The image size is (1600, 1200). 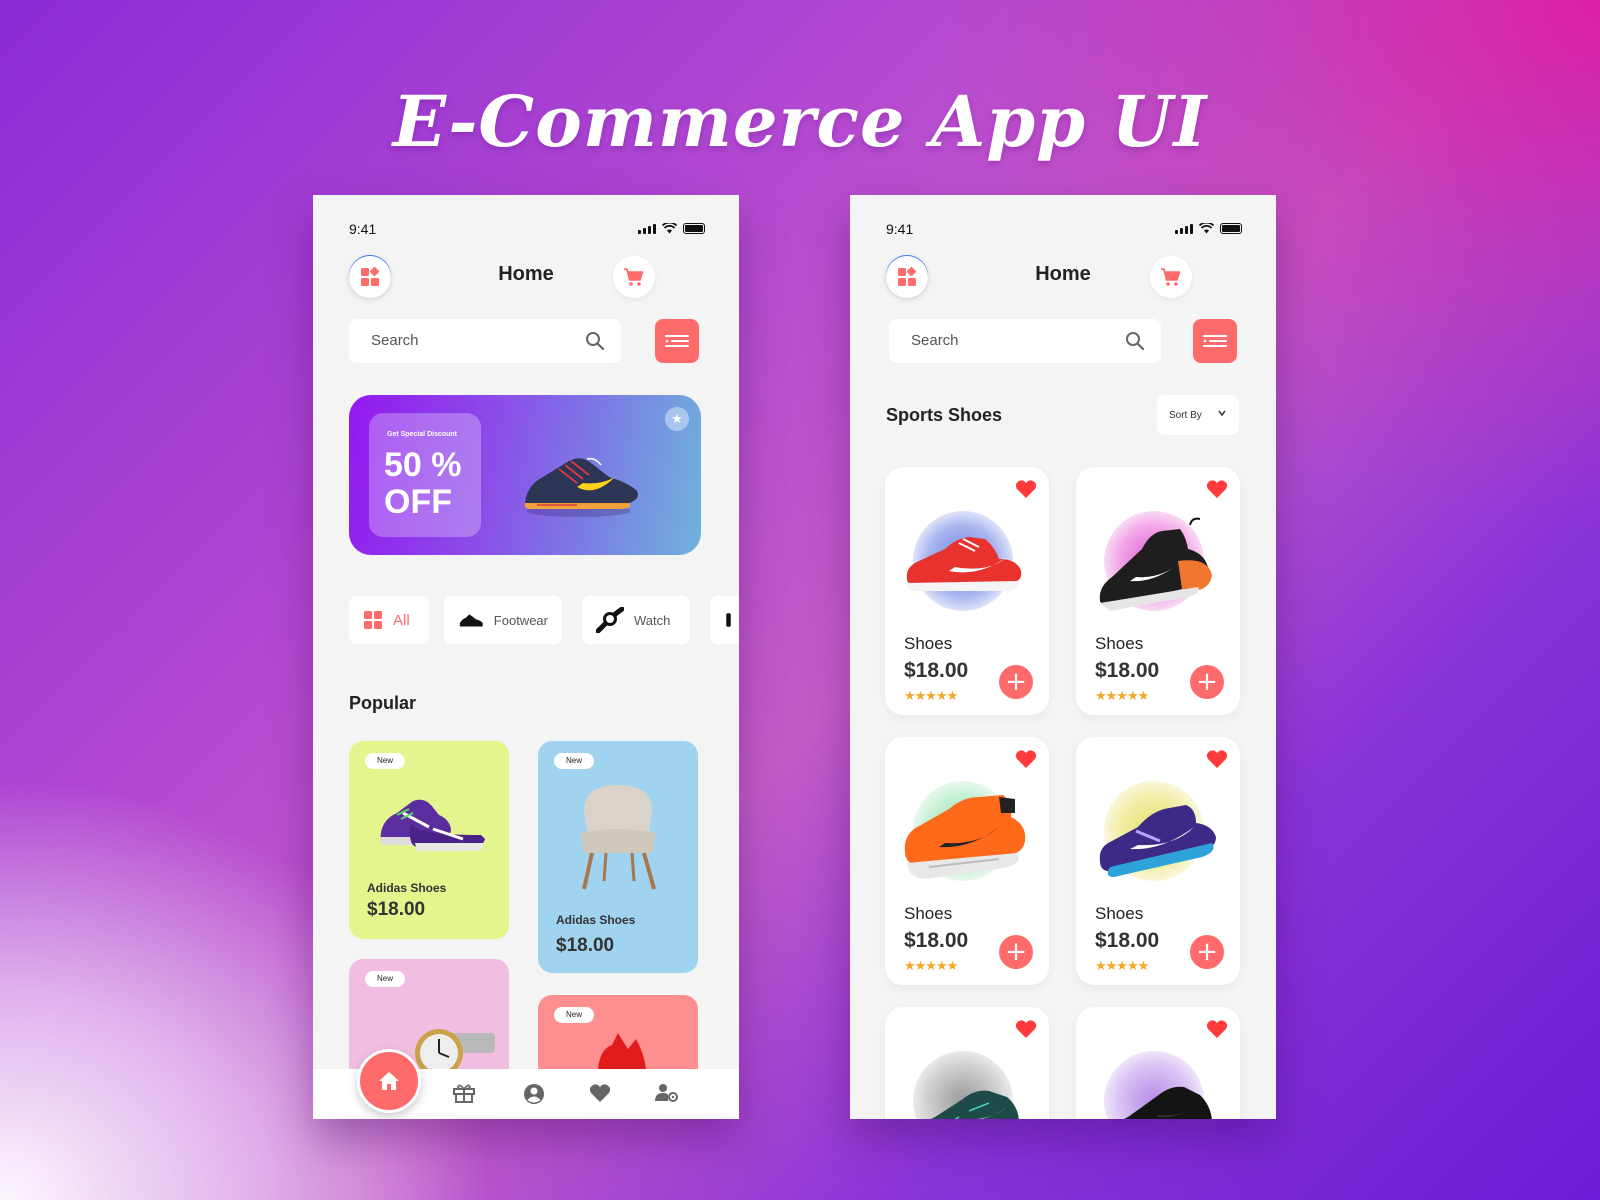 I want to click on chip-watch-label: Watch, so click(x=652, y=620).